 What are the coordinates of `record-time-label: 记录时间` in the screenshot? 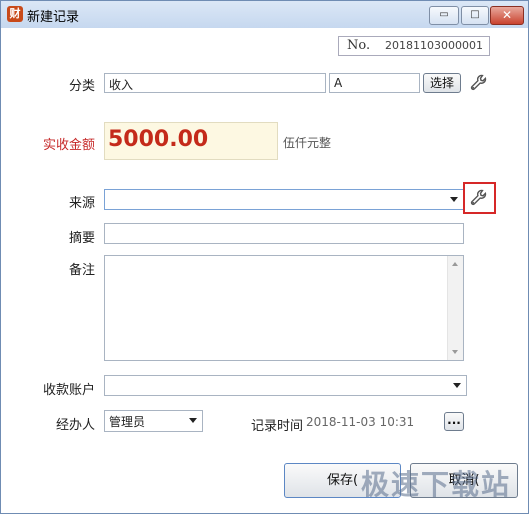 It's located at (276, 426).